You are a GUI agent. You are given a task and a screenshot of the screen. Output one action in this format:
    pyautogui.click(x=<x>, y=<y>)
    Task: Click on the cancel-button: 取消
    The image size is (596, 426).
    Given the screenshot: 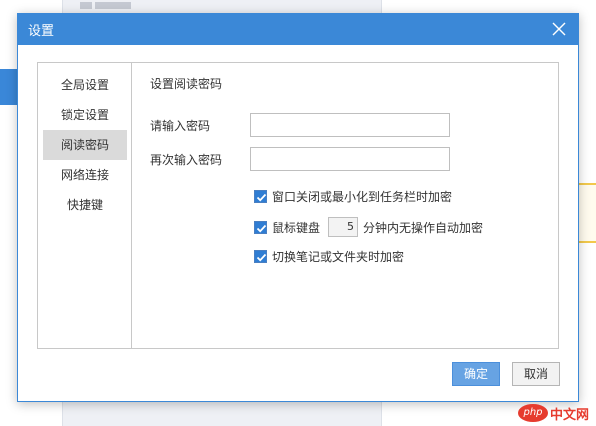 What is the action you would take?
    pyautogui.click(x=536, y=374)
    